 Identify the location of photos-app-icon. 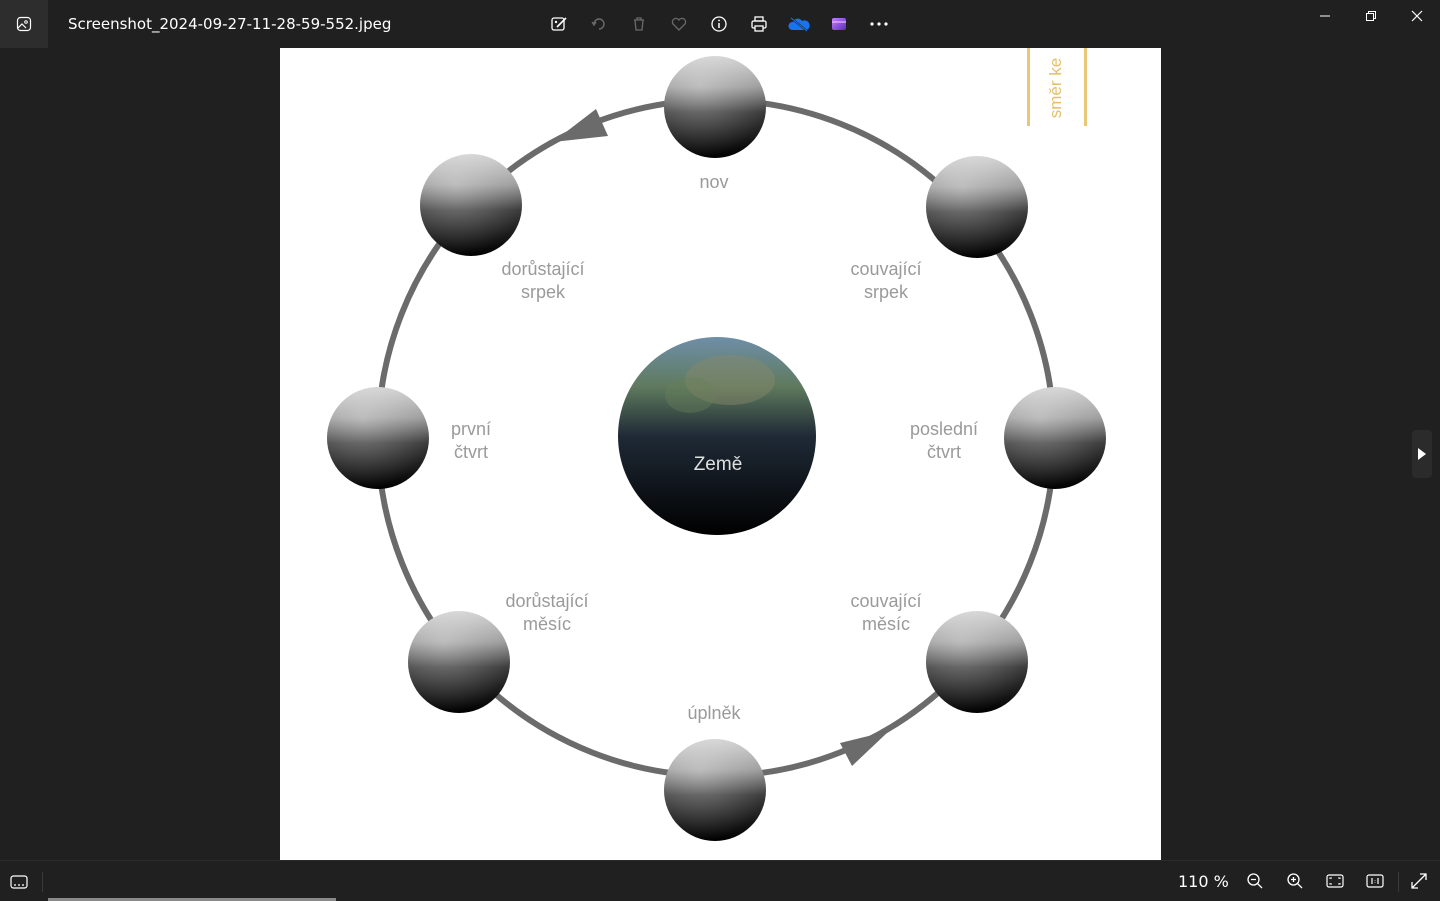
(24, 24).